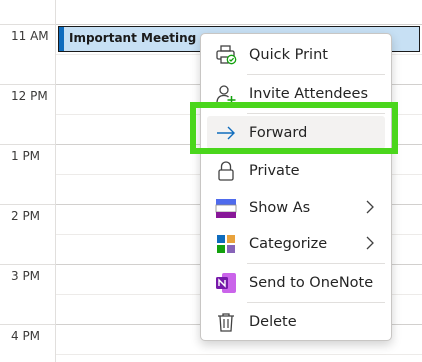  What do you see at coordinates (288, 243) in the screenshot?
I see `menu-item-label: Categorize` at bounding box center [288, 243].